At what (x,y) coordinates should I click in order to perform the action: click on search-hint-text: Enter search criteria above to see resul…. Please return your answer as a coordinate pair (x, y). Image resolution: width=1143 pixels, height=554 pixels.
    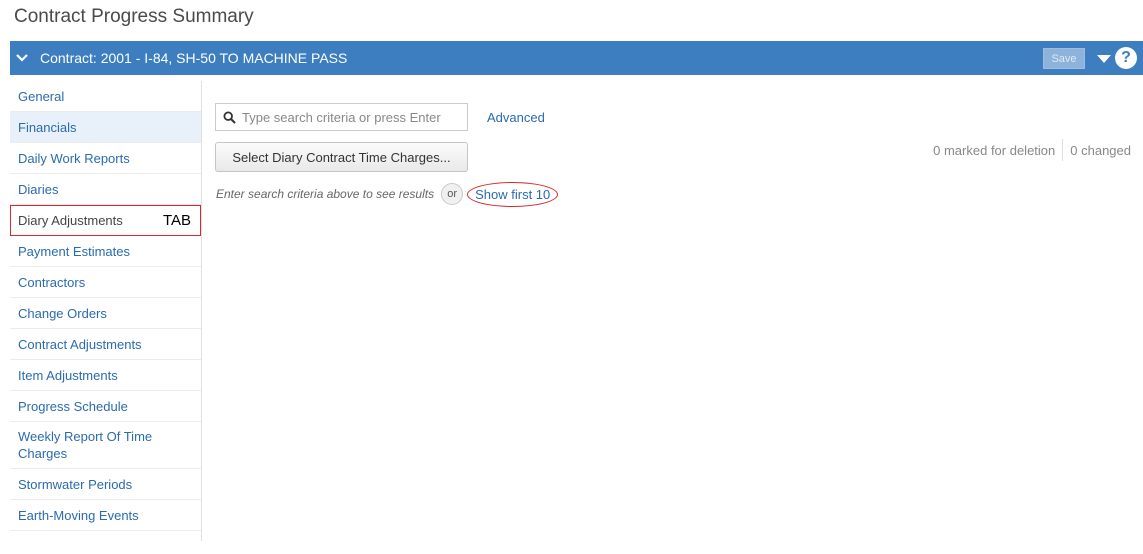
    Looking at the image, I should click on (325, 194).